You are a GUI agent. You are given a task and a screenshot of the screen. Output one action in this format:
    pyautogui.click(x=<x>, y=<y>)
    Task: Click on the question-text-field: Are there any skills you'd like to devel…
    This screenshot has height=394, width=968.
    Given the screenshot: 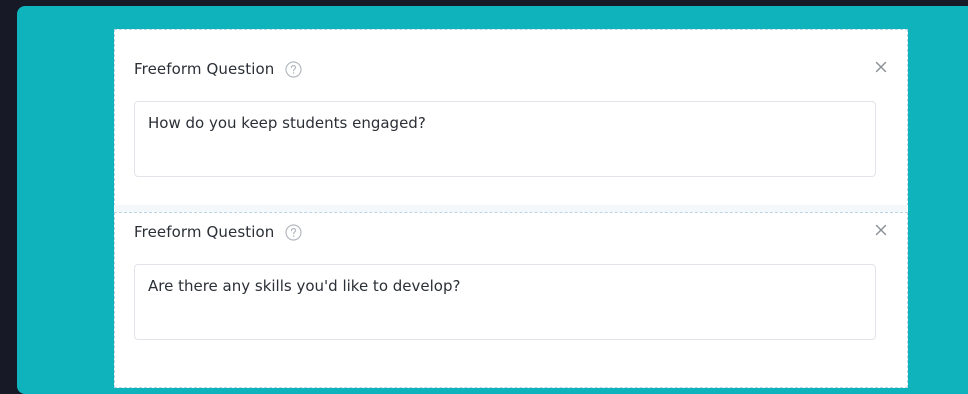 What is the action you would take?
    pyautogui.click(x=505, y=302)
    